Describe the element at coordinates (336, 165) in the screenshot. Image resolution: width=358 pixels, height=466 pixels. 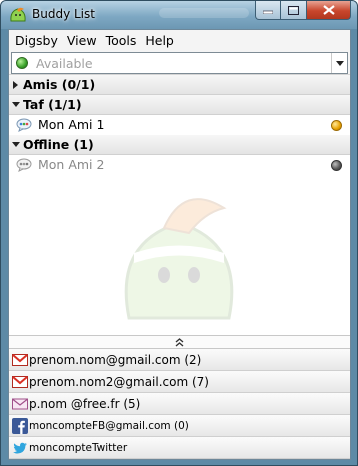
I see `offline-status-icon` at that location.